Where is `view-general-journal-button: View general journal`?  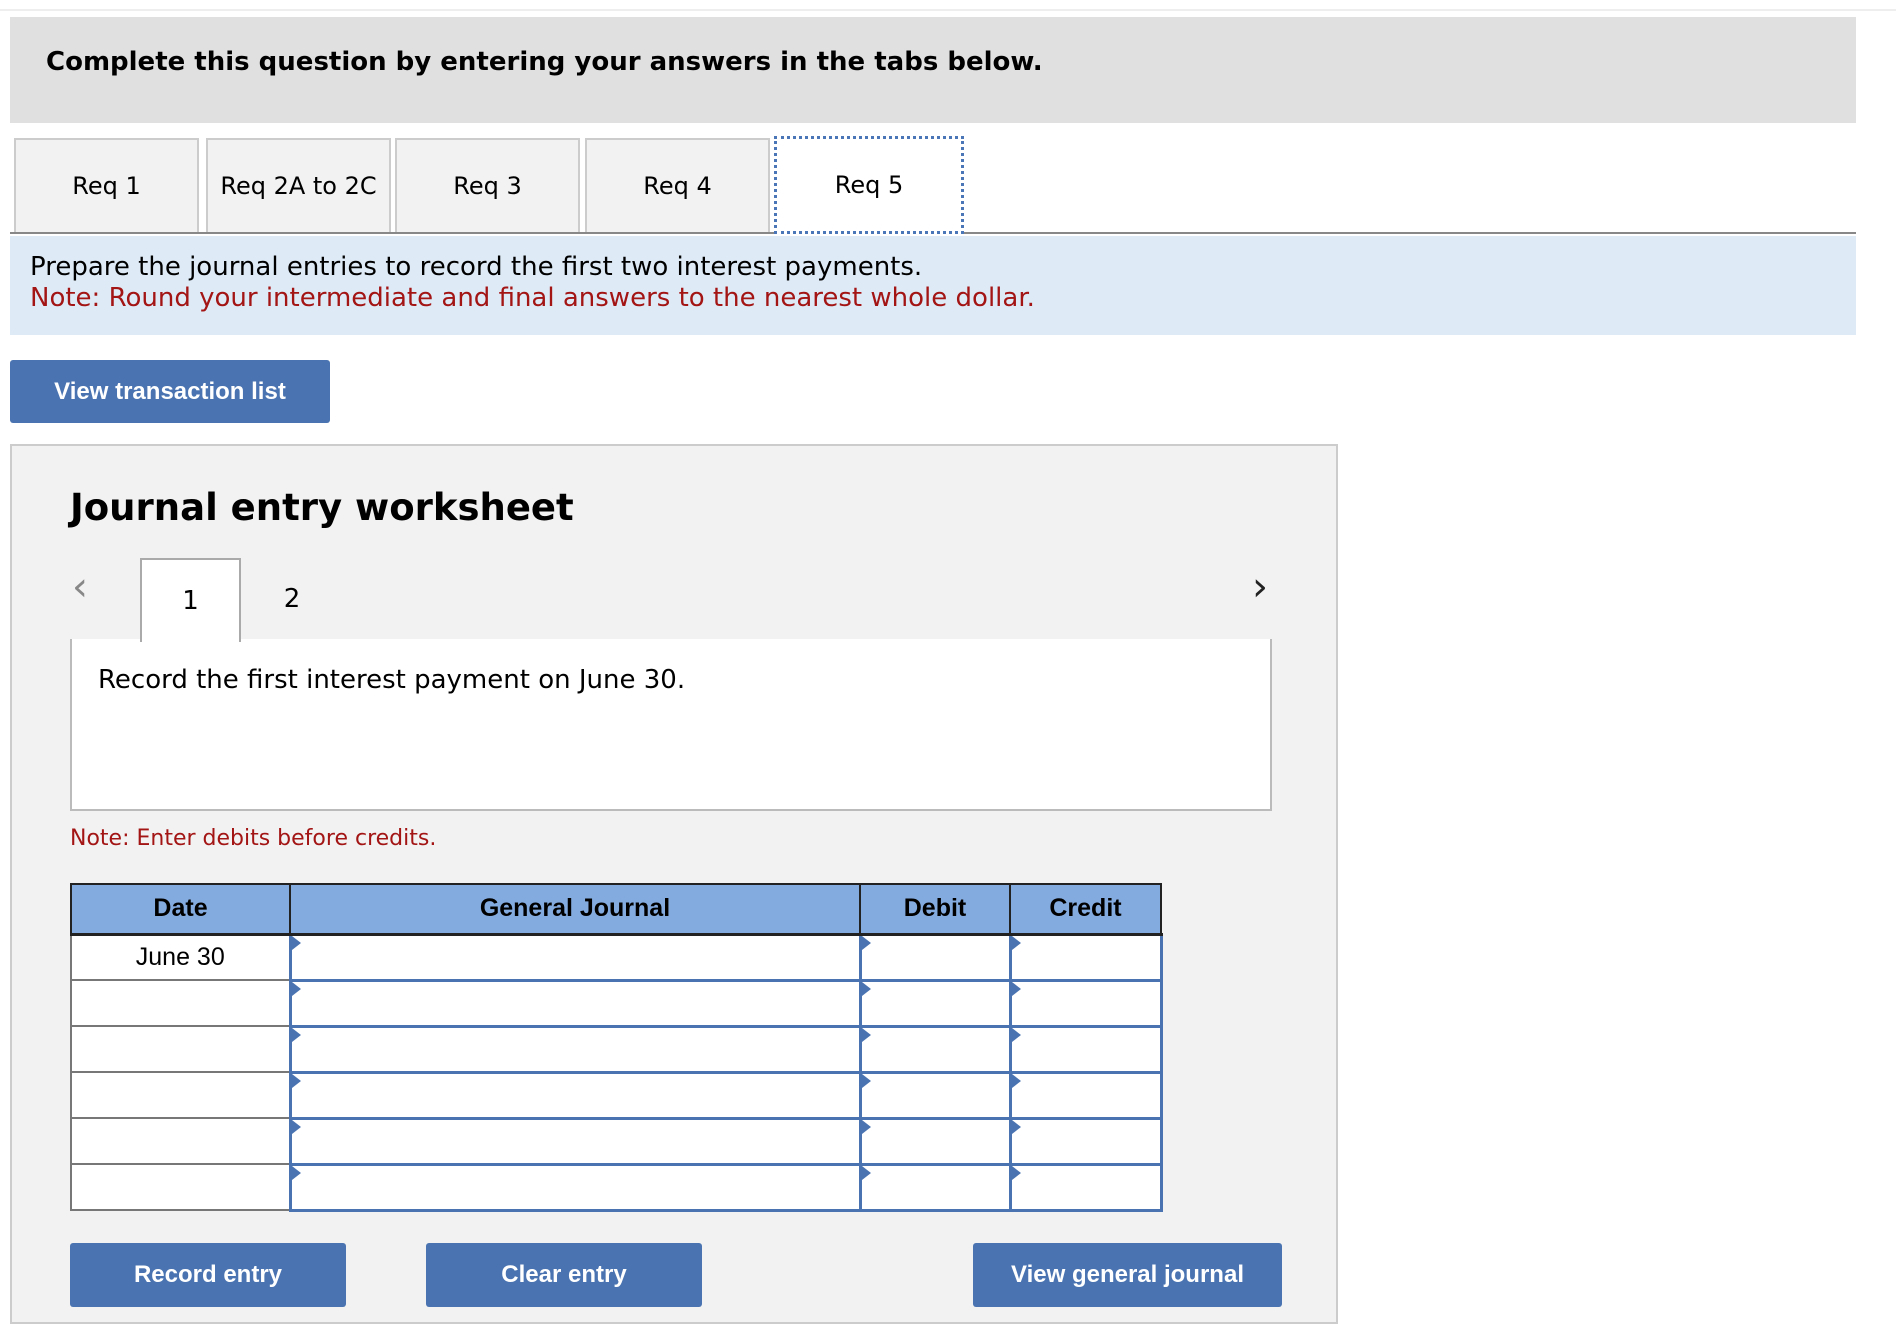
view-general-journal-button: View general journal is located at coordinates (1127, 1275).